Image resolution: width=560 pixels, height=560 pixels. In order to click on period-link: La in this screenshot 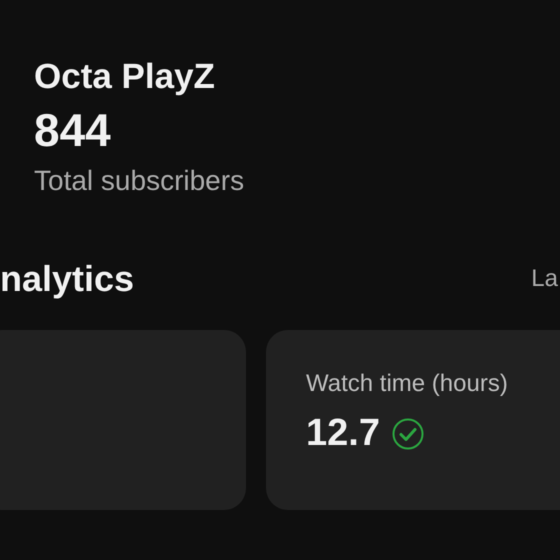, I will do `click(544, 279)`.